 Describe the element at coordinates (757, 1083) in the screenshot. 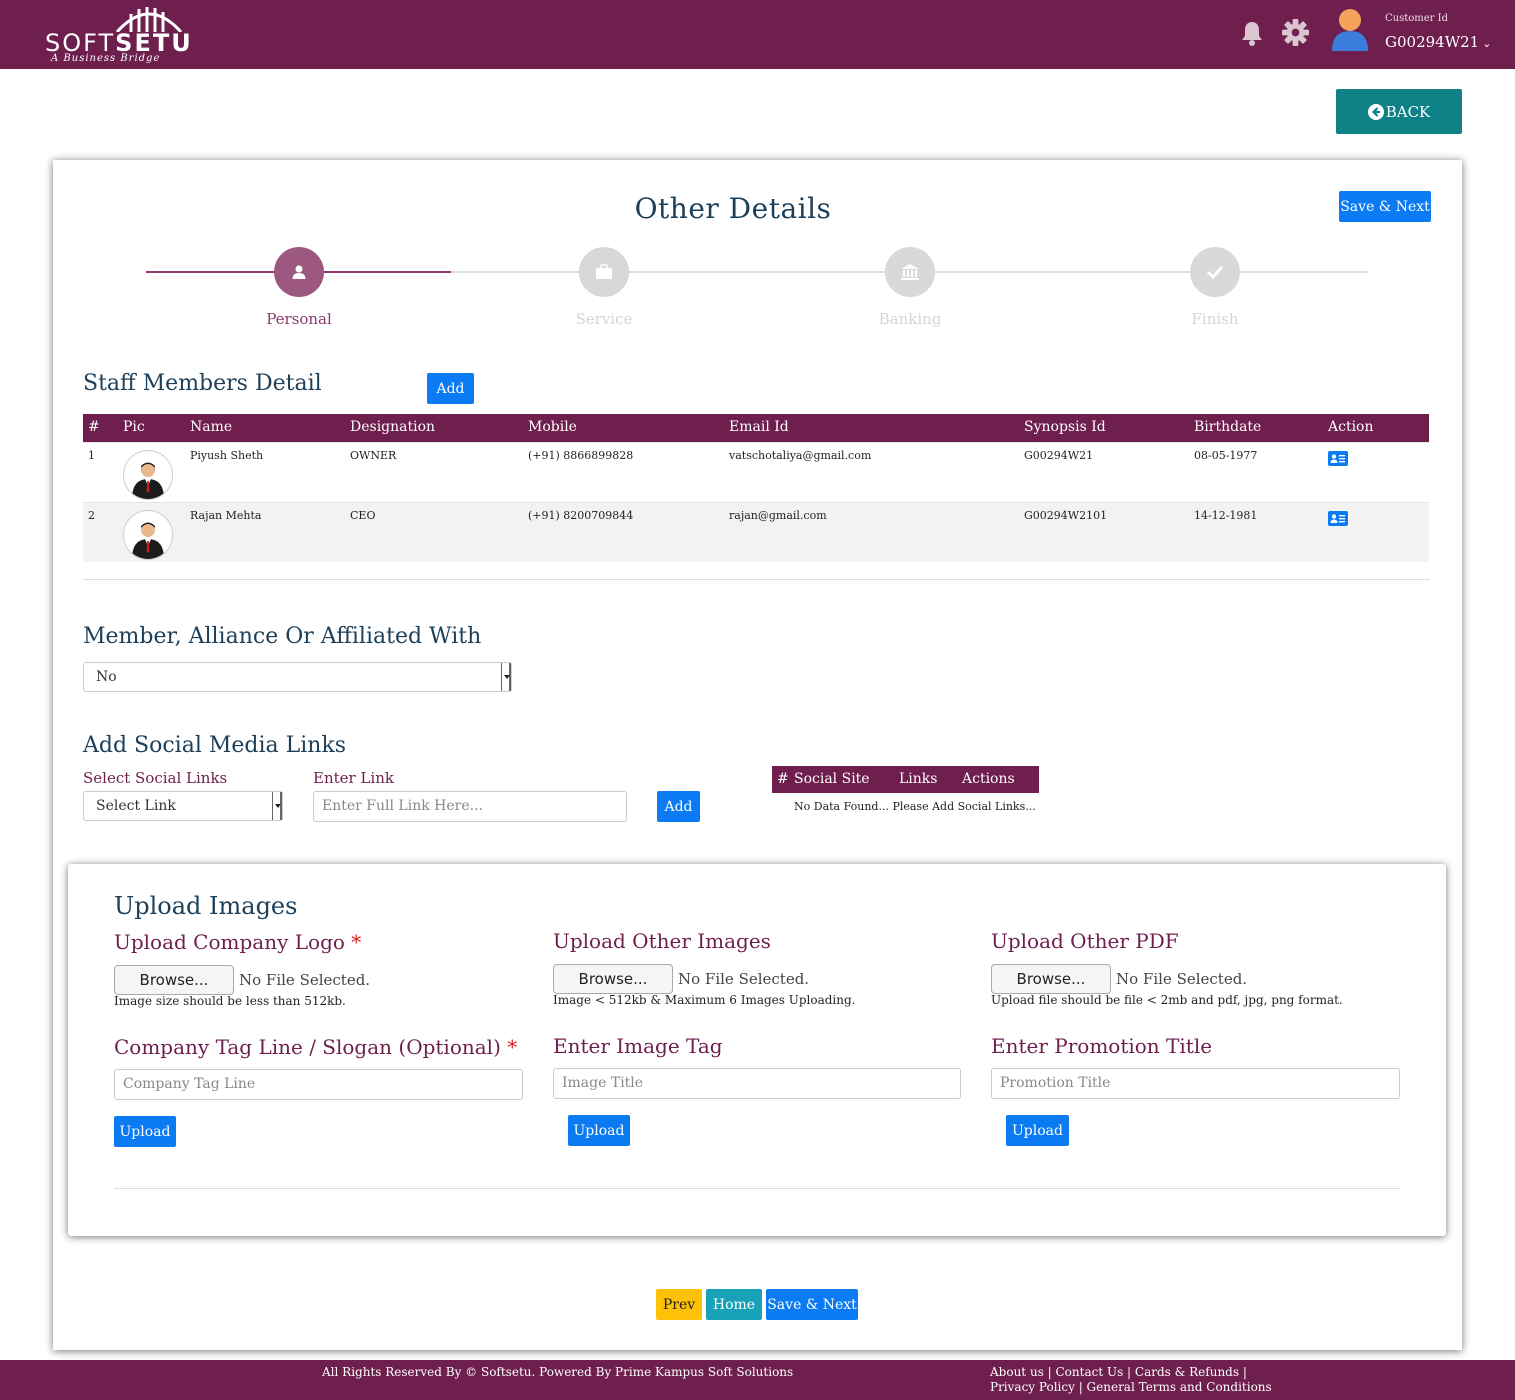

I see `image-tag-input: Image Title` at that location.